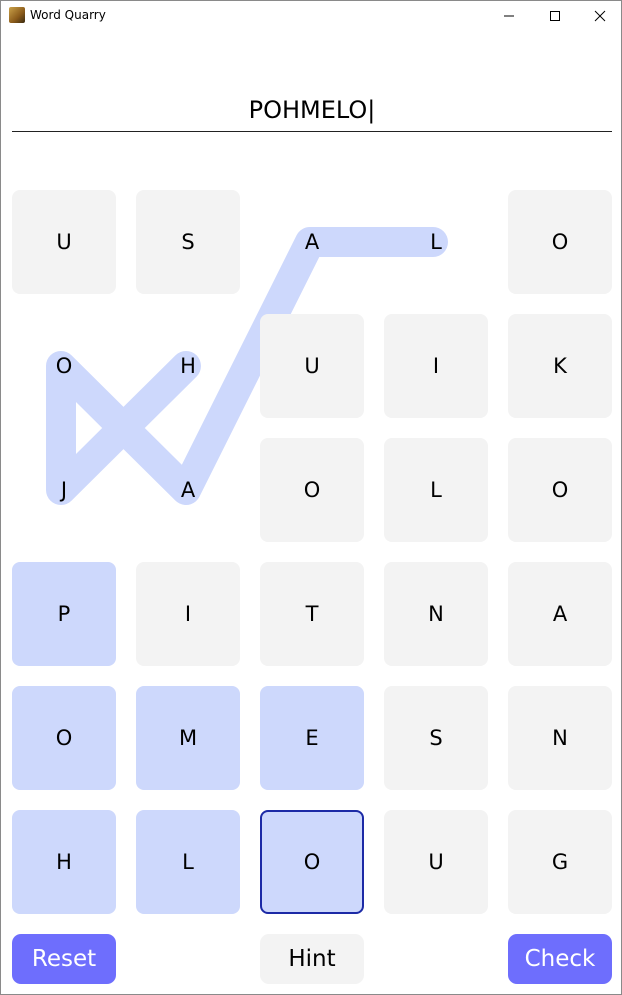  Describe the element at coordinates (64, 959) in the screenshot. I see `reset-button: Reset` at that location.